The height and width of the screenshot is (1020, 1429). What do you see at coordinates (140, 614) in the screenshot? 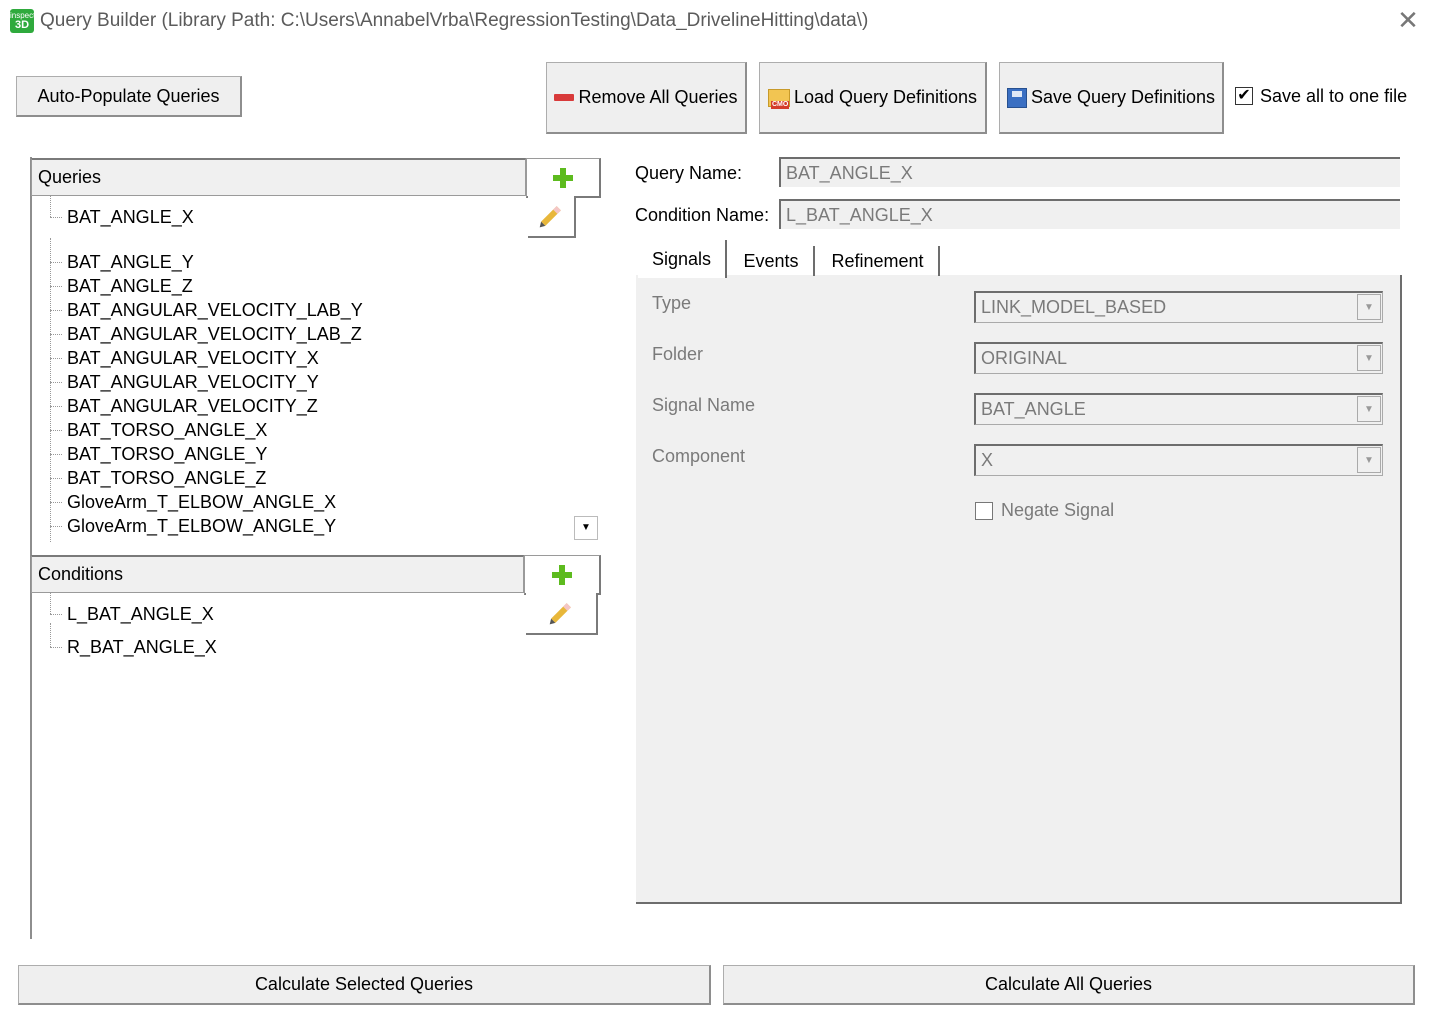
I see `condition-item-label: L_BAT_ANGLE_X` at bounding box center [140, 614].